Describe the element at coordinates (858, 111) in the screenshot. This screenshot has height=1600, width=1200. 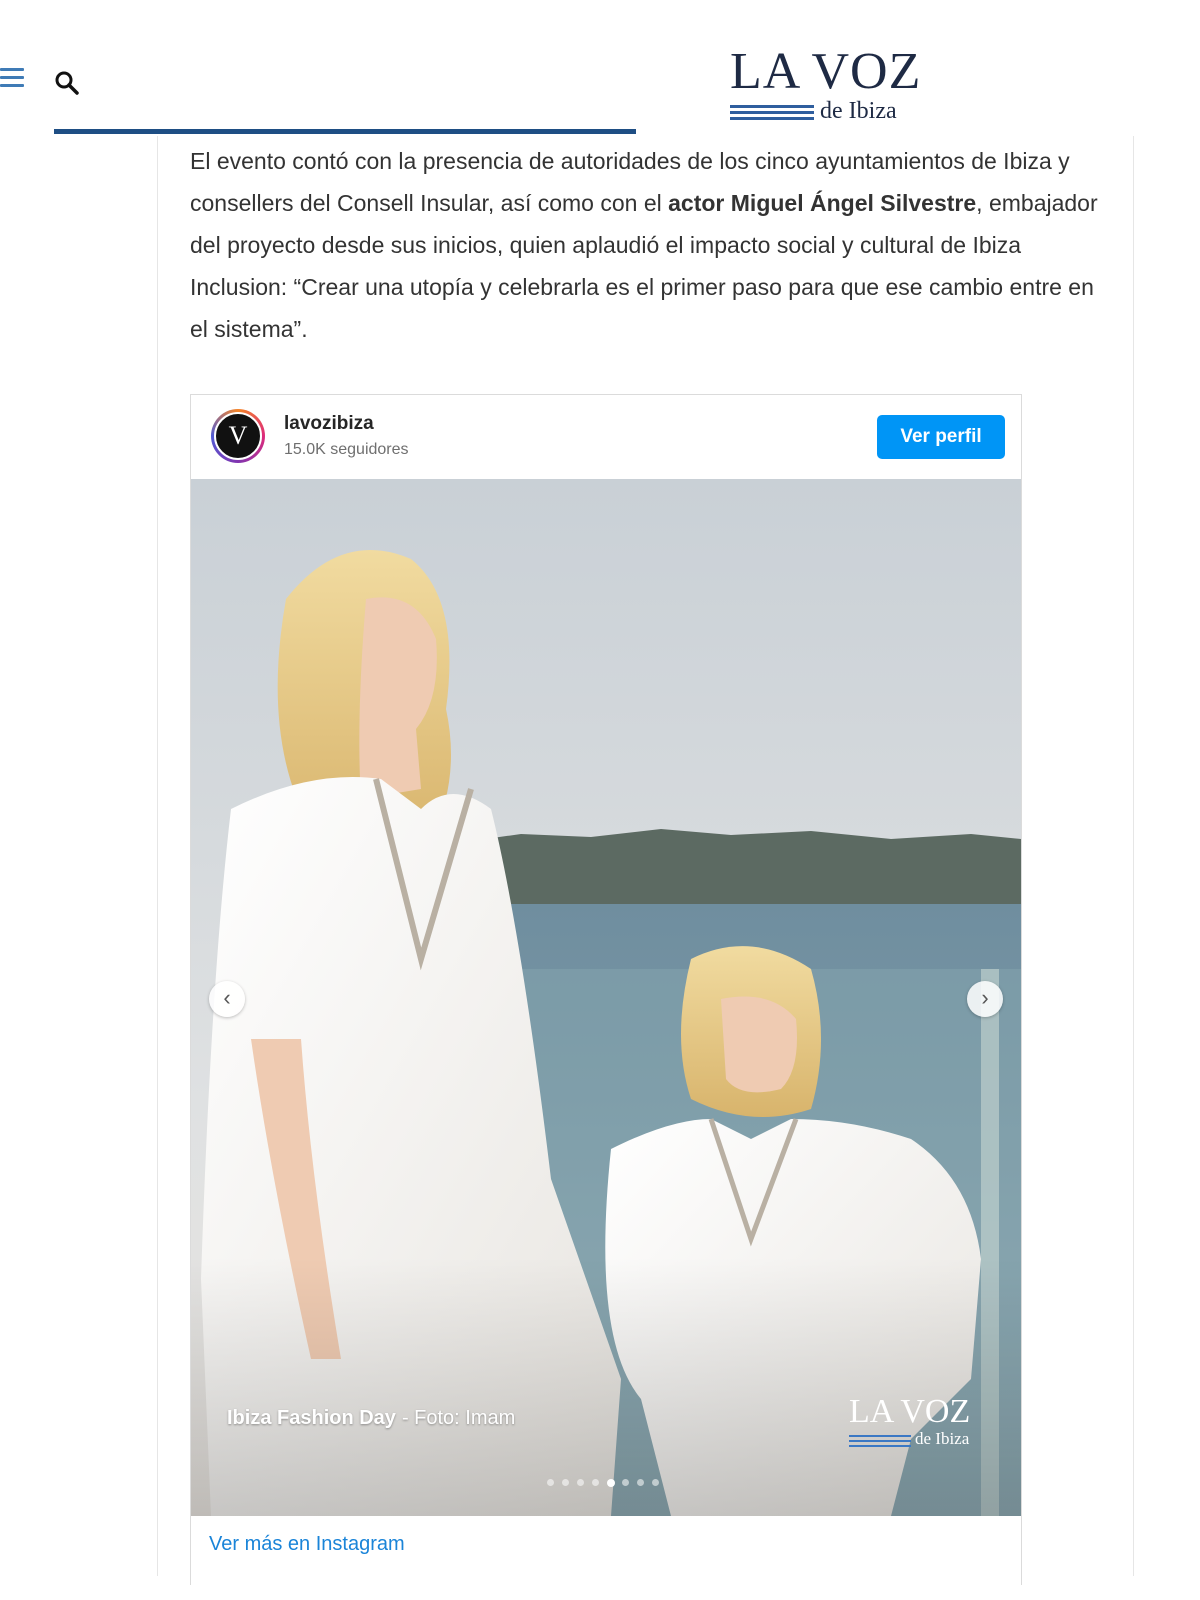
I see `logo-sub-text: de Ibiza` at that location.